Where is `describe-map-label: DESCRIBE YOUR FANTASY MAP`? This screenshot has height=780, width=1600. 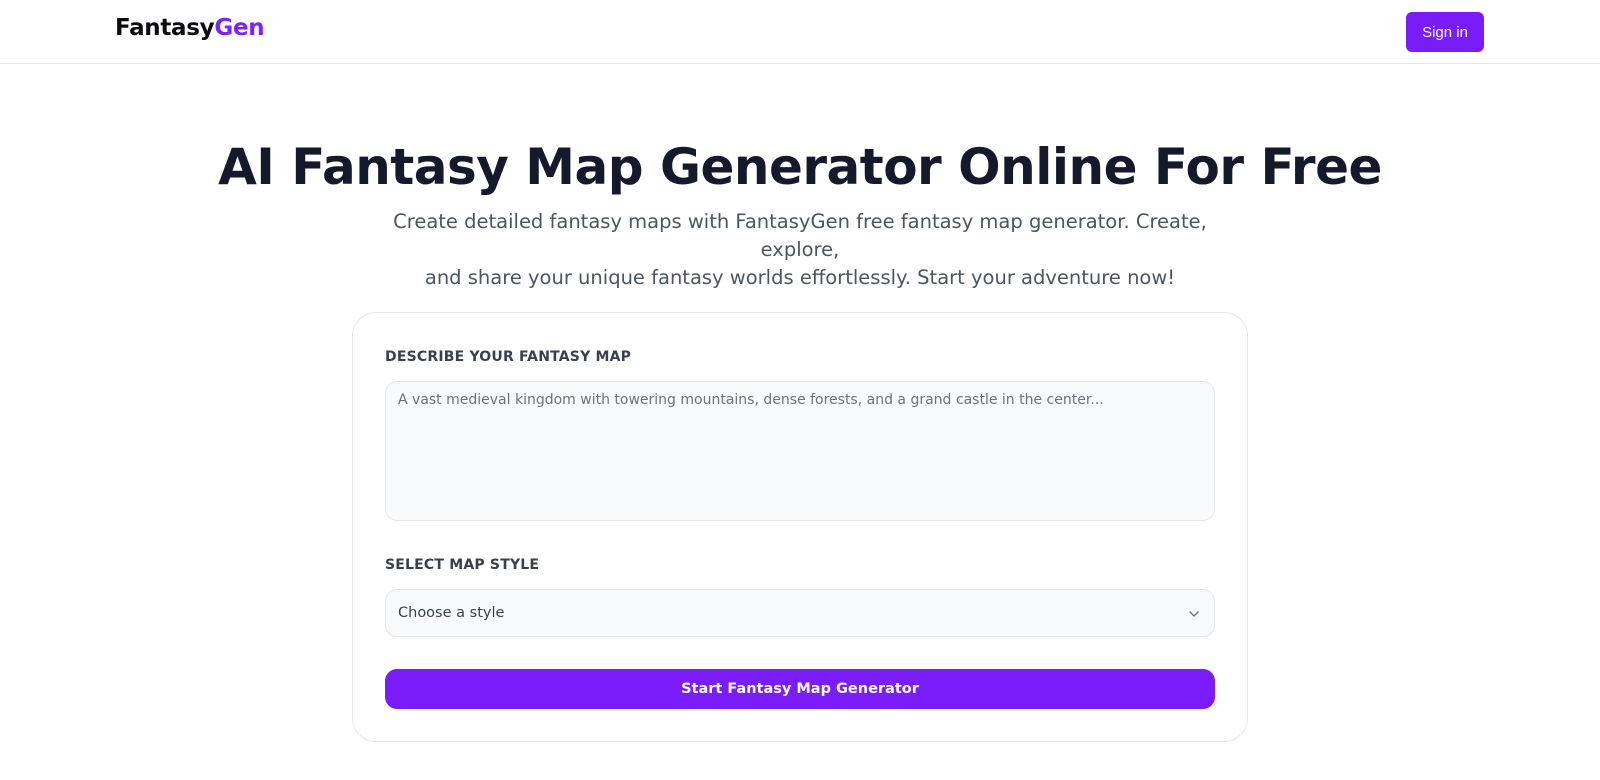
describe-map-label: DESCRIBE YOUR FANTASY MAP is located at coordinates (508, 357).